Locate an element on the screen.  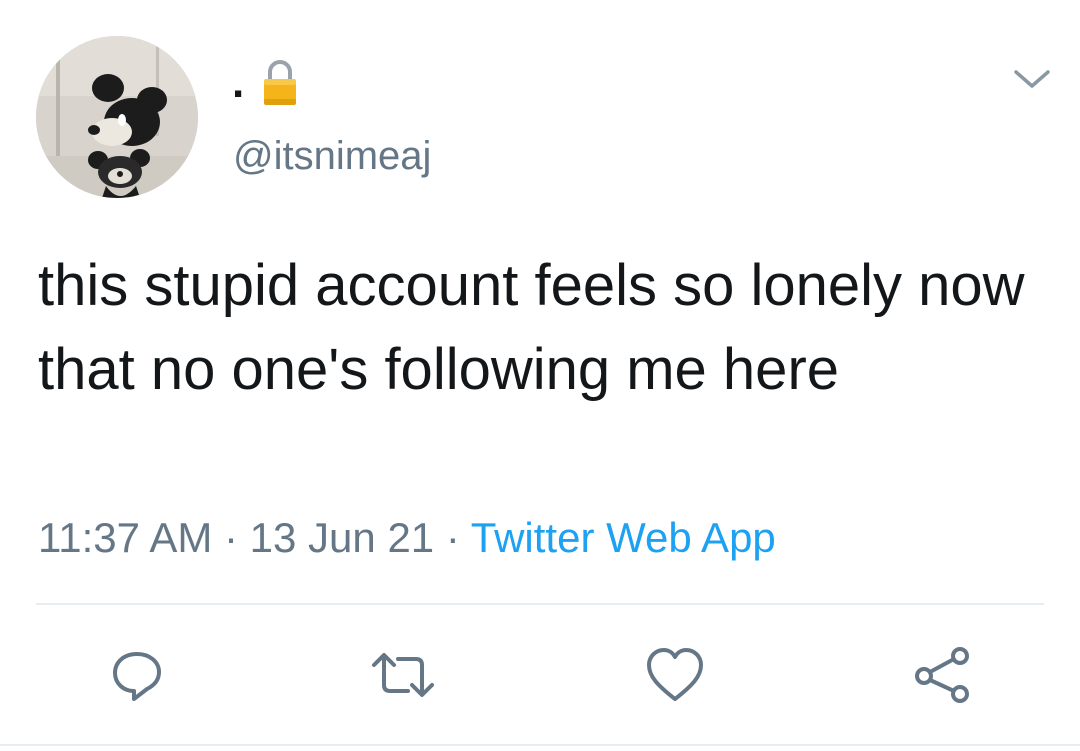
author-handle: @itsnimeaj is located at coordinates (332, 156).